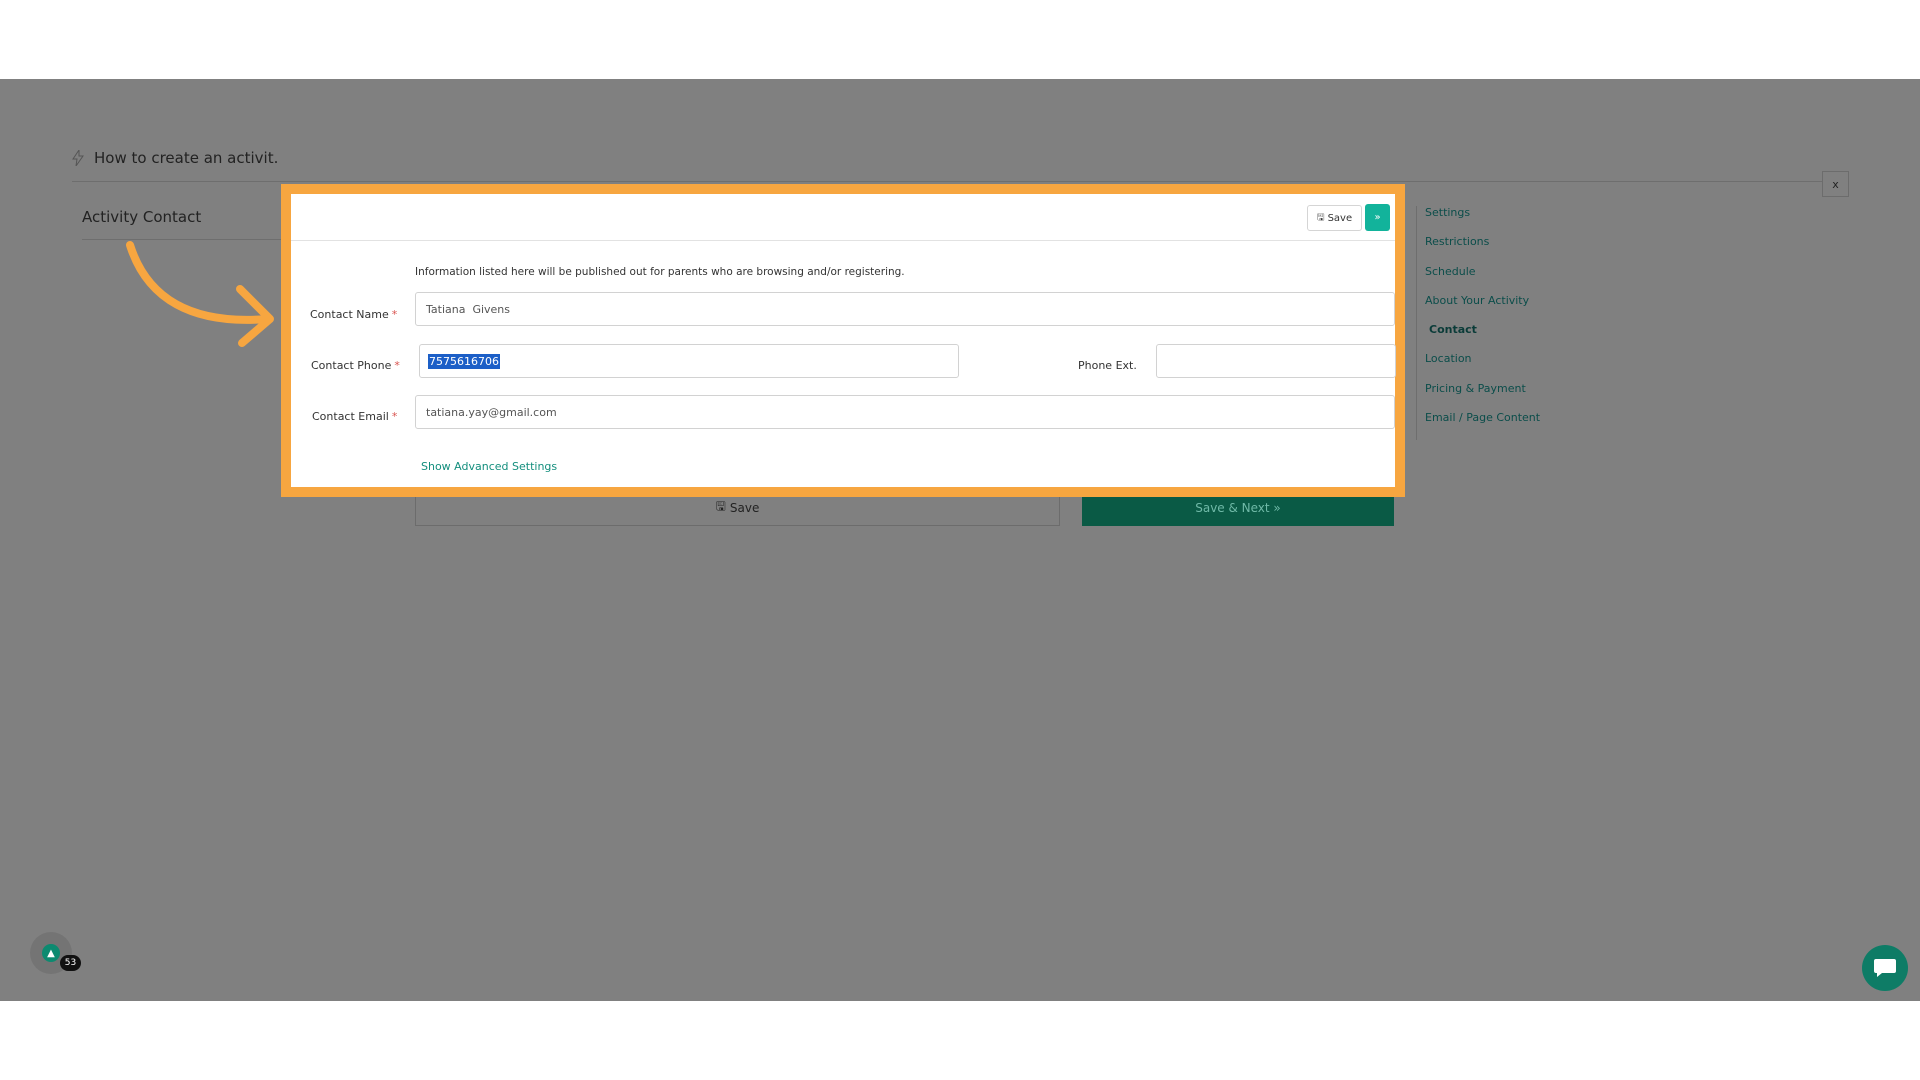  Describe the element at coordinates (350, 416) in the screenshot. I see `label-text: Contact Email` at that location.